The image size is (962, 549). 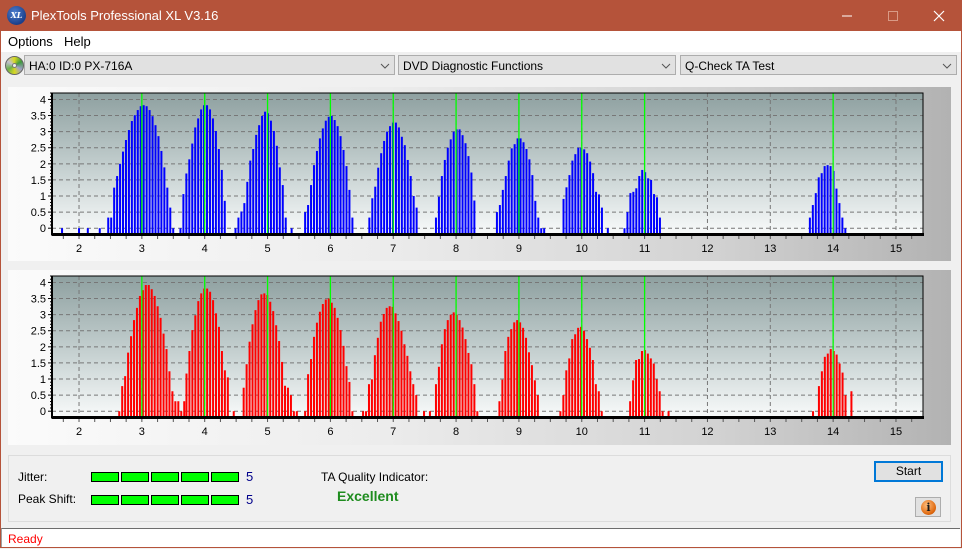 What do you see at coordinates (537, 65) in the screenshot?
I see `function-select: DVD Diagnostic Functions` at bounding box center [537, 65].